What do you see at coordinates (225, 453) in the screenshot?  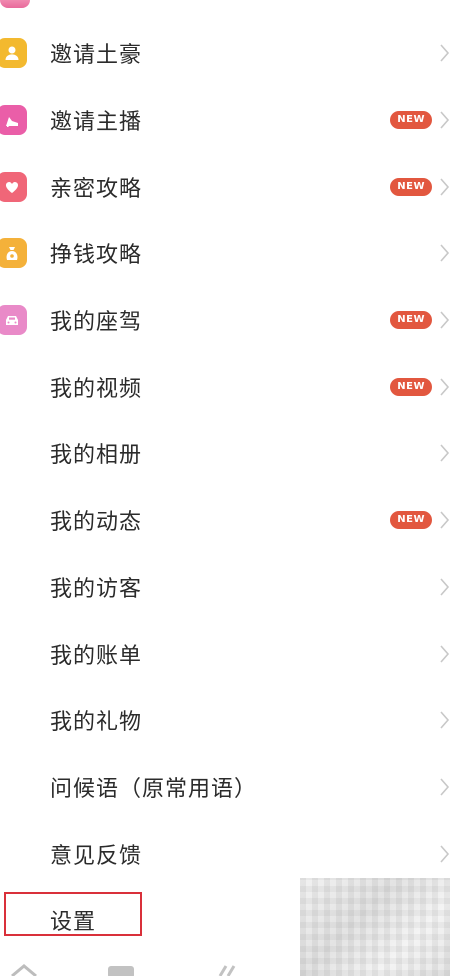 I see `menu-item-my-album: 我的相册` at bounding box center [225, 453].